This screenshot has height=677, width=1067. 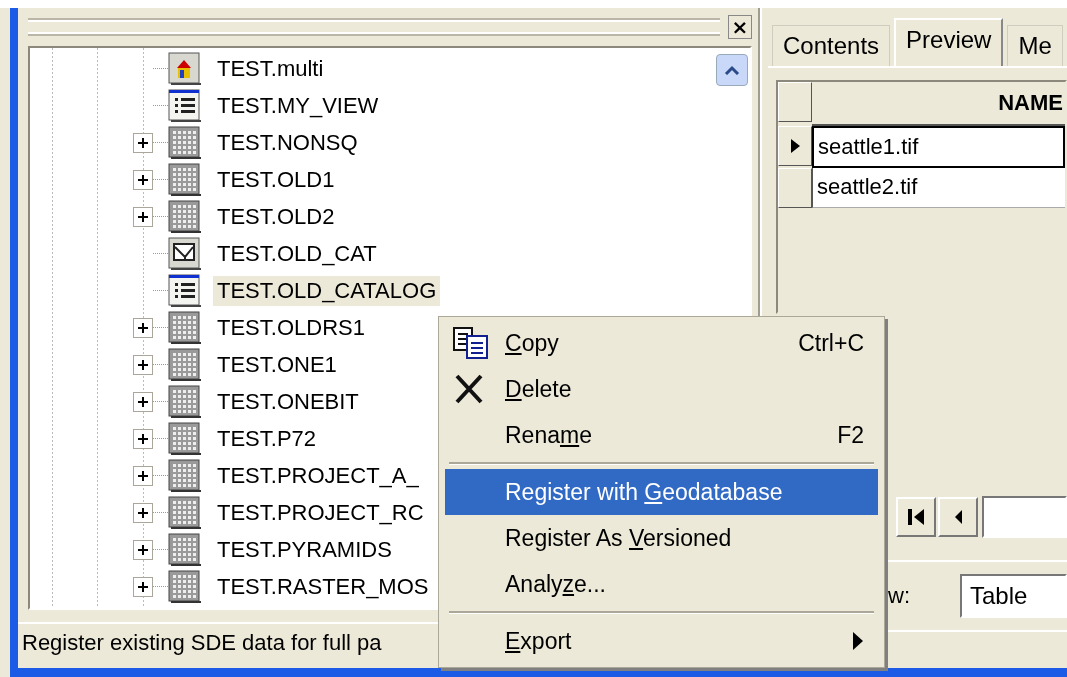 What do you see at coordinates (661, 435) in the screenshot?
I see `menu-item: Rename F2` at bounding box center [661, 435].